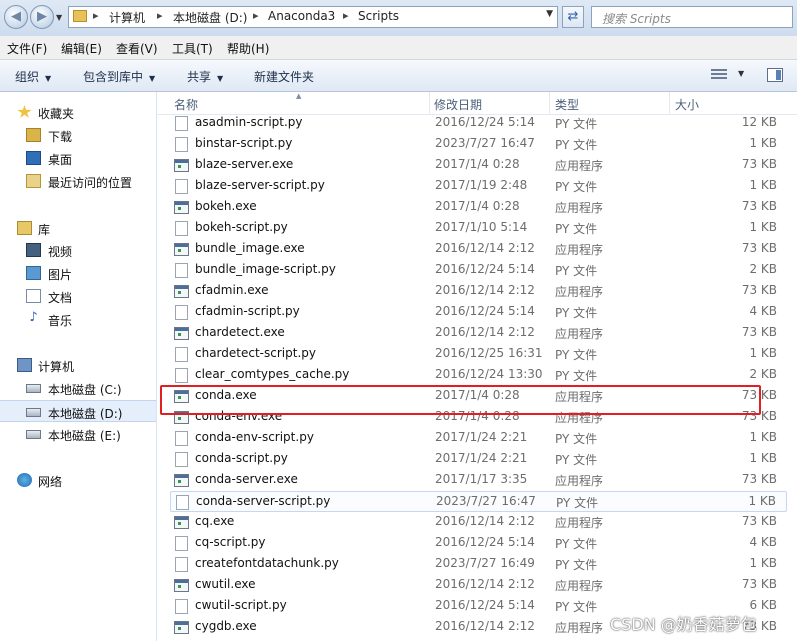 The height and width of the screenshot is (641, 797). What do you see at coordinates (284, 76) in the screenshot?
I see `new-folder-button: 新建文件夹` at bounding box center [284, 76].